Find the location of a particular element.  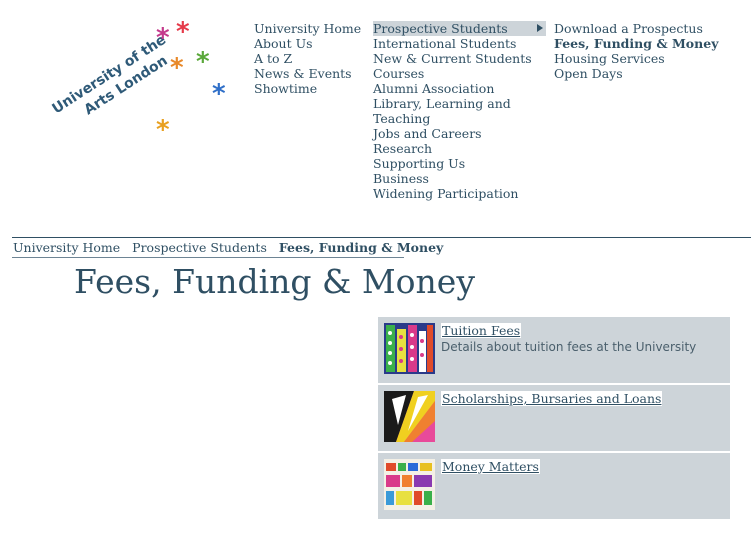

nav-open-days: Open Days is located at coordinates (636, 73).